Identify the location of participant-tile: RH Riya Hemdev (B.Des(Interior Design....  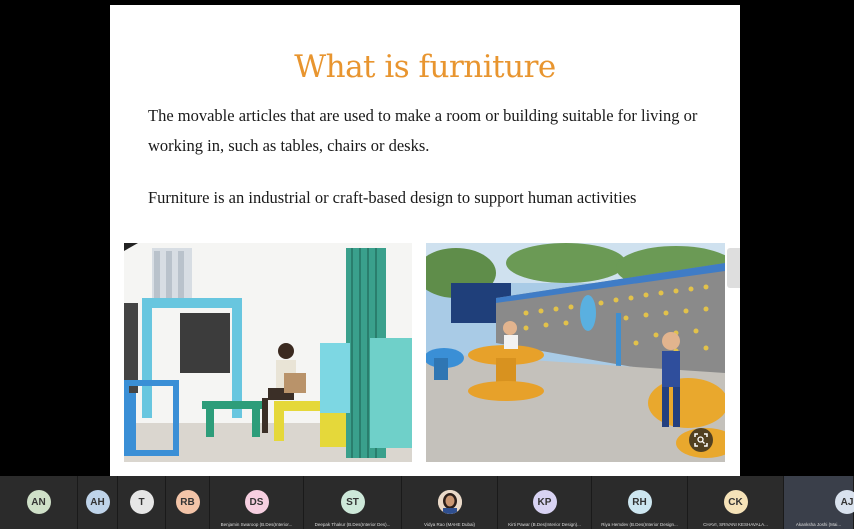
(640, 502).